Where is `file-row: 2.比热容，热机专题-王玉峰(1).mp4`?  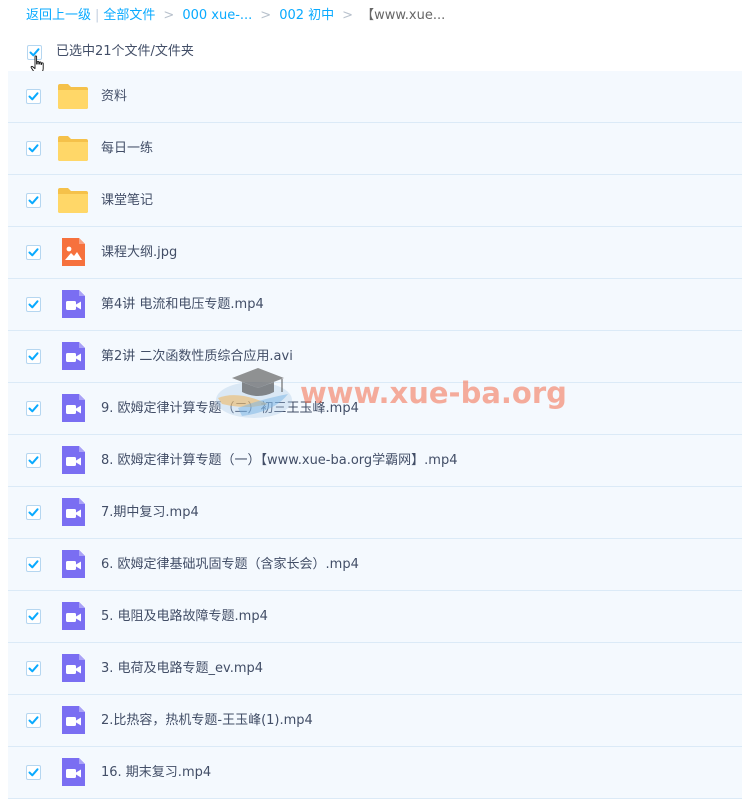
file-row: 2.比热容，热机专题-王玉峰(1).mp4 is located at coordinates (375, 721).